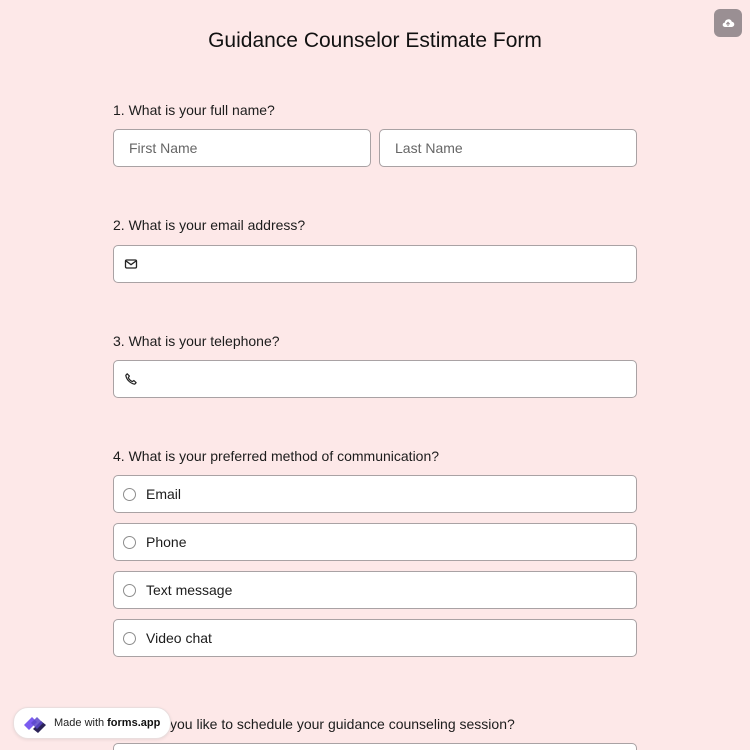  Describe the element at coordinates (375, 379) in the screenshot. I see `telephone-field` at that location.